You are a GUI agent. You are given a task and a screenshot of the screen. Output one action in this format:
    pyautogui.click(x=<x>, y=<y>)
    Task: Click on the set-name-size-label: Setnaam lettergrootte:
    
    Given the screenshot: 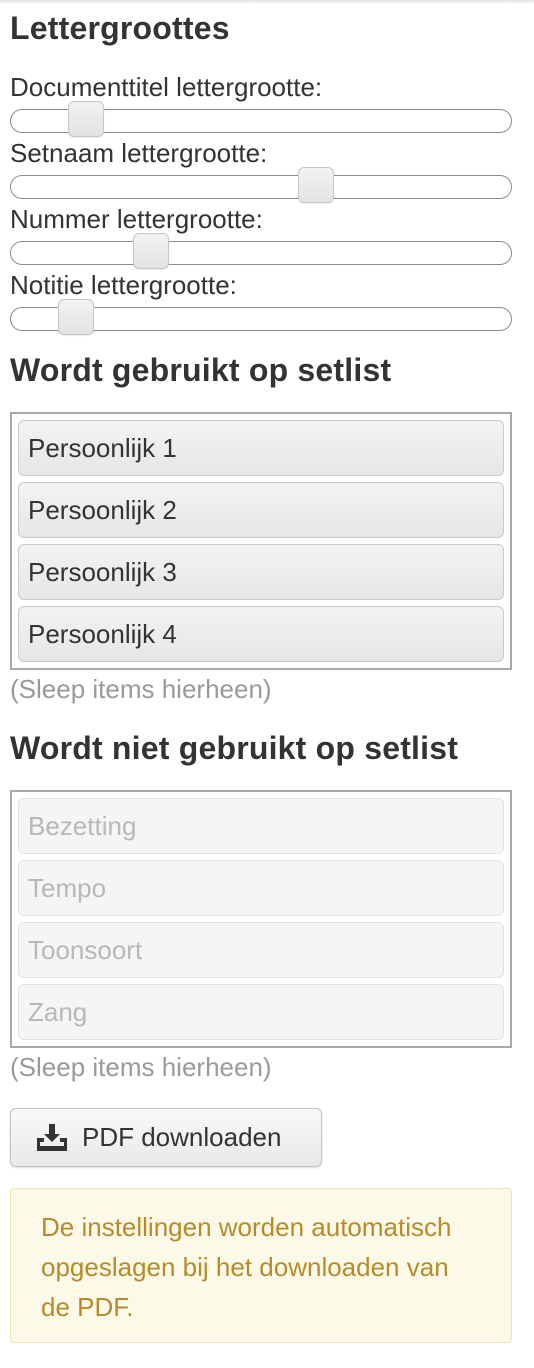 What is the action you would take?
    pyautogui.click(x=139, y=153)
    